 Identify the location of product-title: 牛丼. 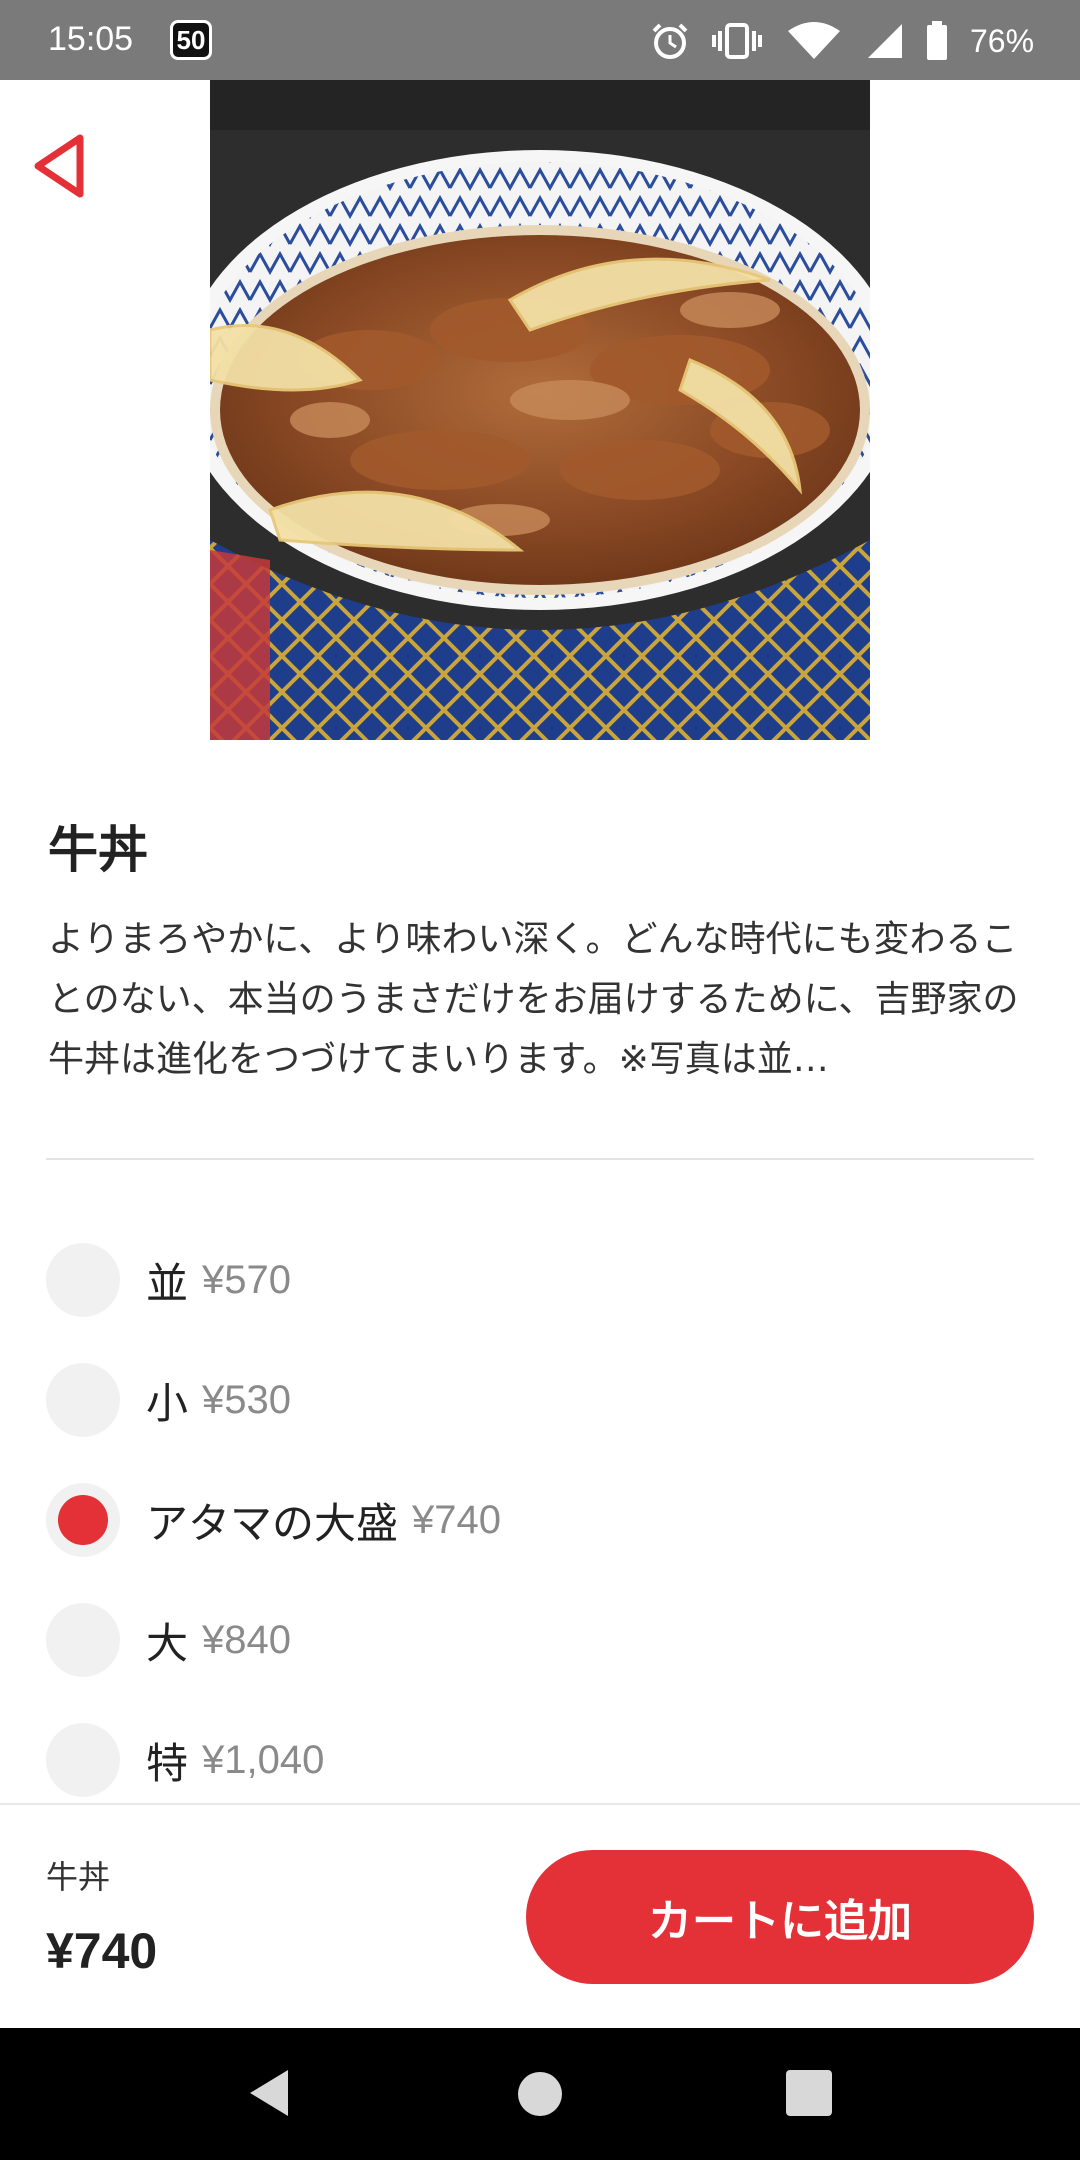
(98, 850).